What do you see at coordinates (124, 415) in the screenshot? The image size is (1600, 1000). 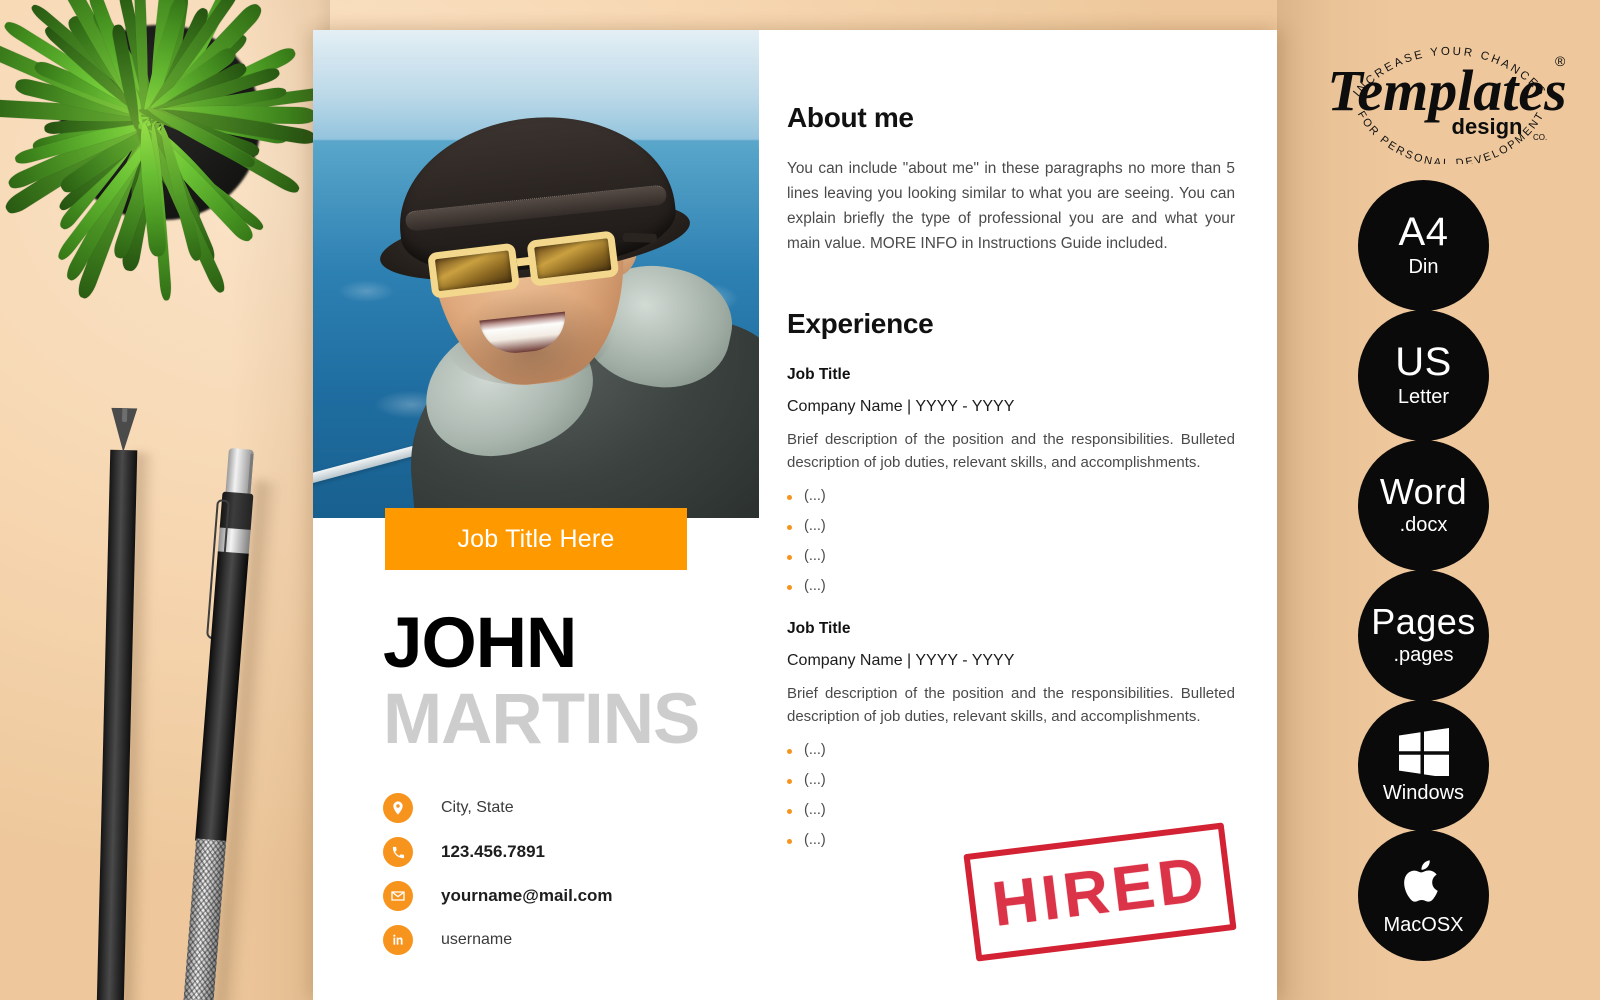 I see `pencil-lead` at bounding box center [124, 415].